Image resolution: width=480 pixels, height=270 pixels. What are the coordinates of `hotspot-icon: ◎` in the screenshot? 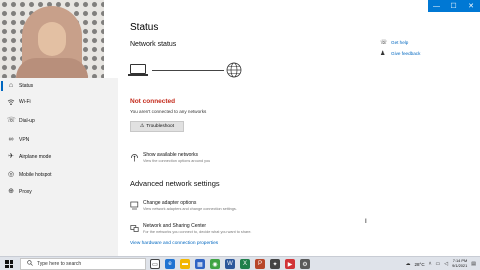 It's located at (11, 174).